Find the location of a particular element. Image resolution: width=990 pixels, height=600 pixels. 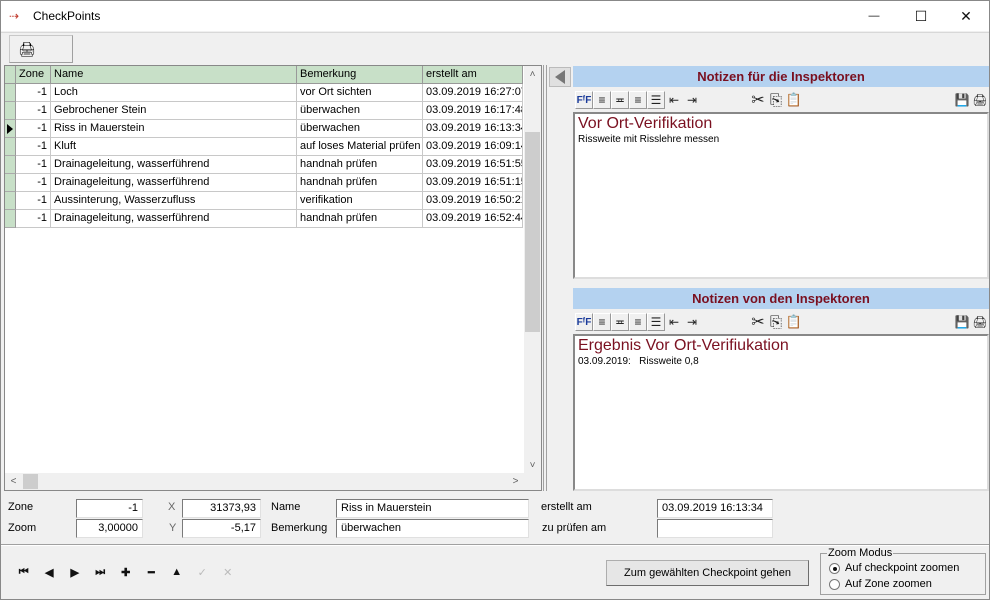

scroll-up-icon: ˄ is located at coordinates (532, 74).